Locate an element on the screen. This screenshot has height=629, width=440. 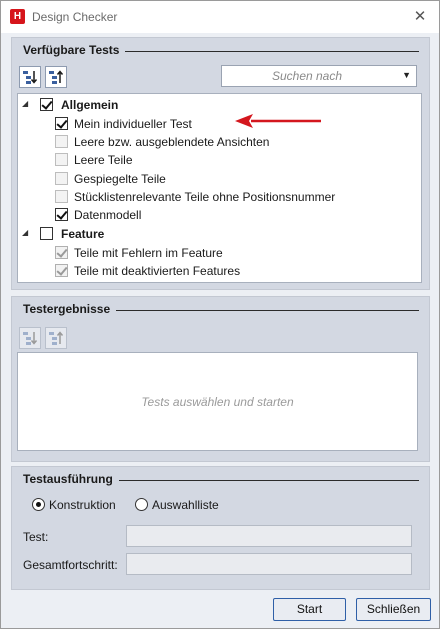
tree-item-leere-teile: Leere Teile is located at coordinates (219, 160).